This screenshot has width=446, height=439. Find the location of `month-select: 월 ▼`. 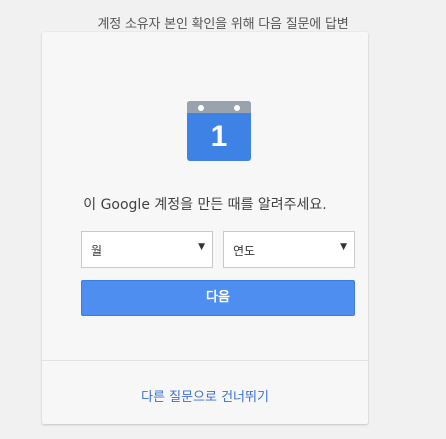

month-select: 월 ▼ is located at coordinates (147, 249).